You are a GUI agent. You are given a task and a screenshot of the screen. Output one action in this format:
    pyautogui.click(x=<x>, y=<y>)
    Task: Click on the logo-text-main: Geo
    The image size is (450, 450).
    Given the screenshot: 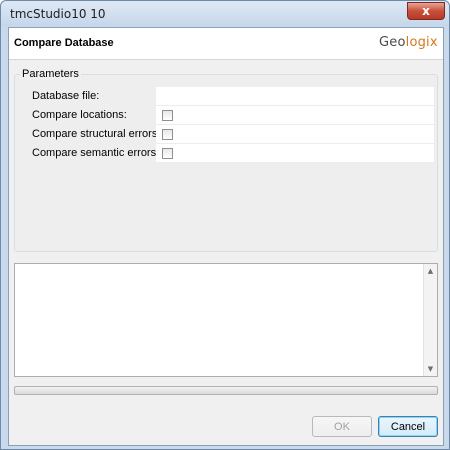 What is the action you would take?
    pyautogui.click(x=392, y=42)
    